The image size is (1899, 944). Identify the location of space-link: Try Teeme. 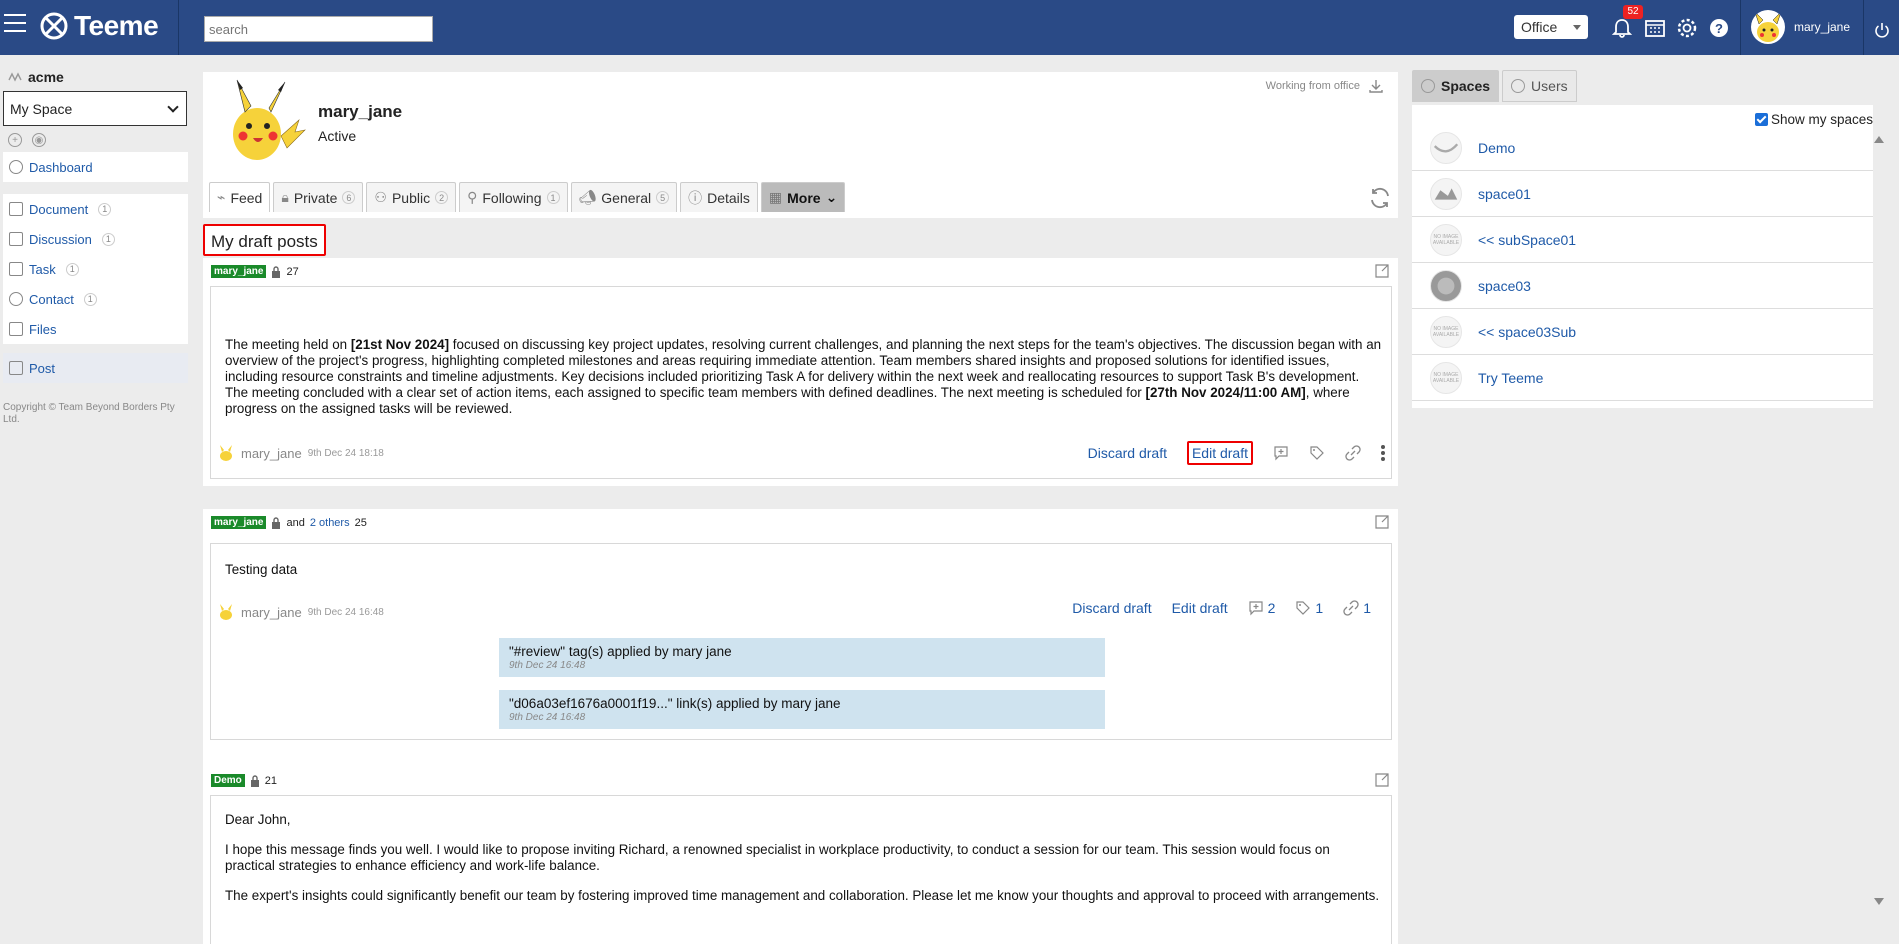
(1510, 378).